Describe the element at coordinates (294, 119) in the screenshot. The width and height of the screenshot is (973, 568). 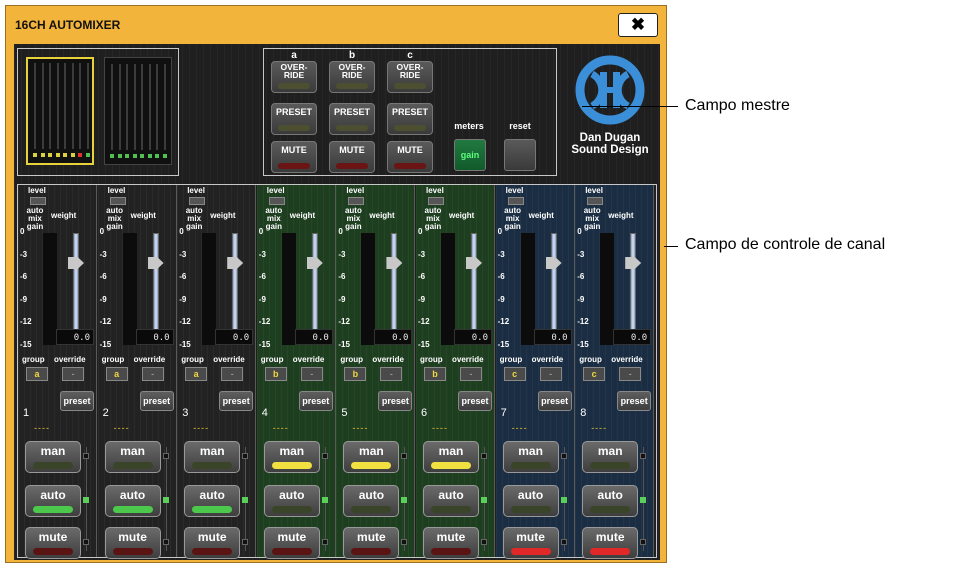
I see `master-preset-button-a: PRESET` at that location.